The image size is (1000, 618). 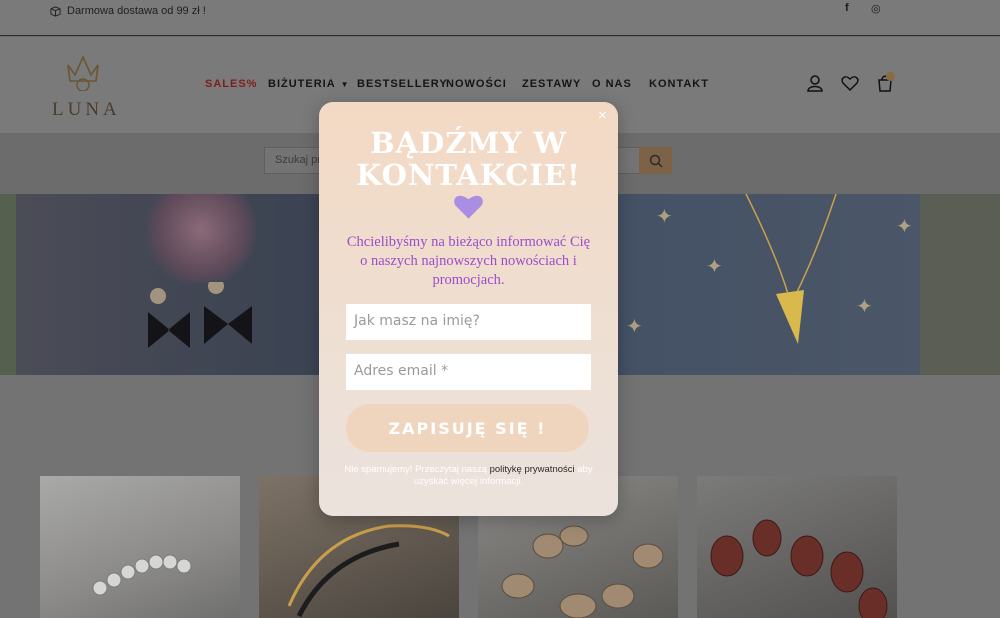 What do you see at coordinates (847, 8) in the screenshot?
I see `facebook-icon: f` at bounding box center [847, 8].